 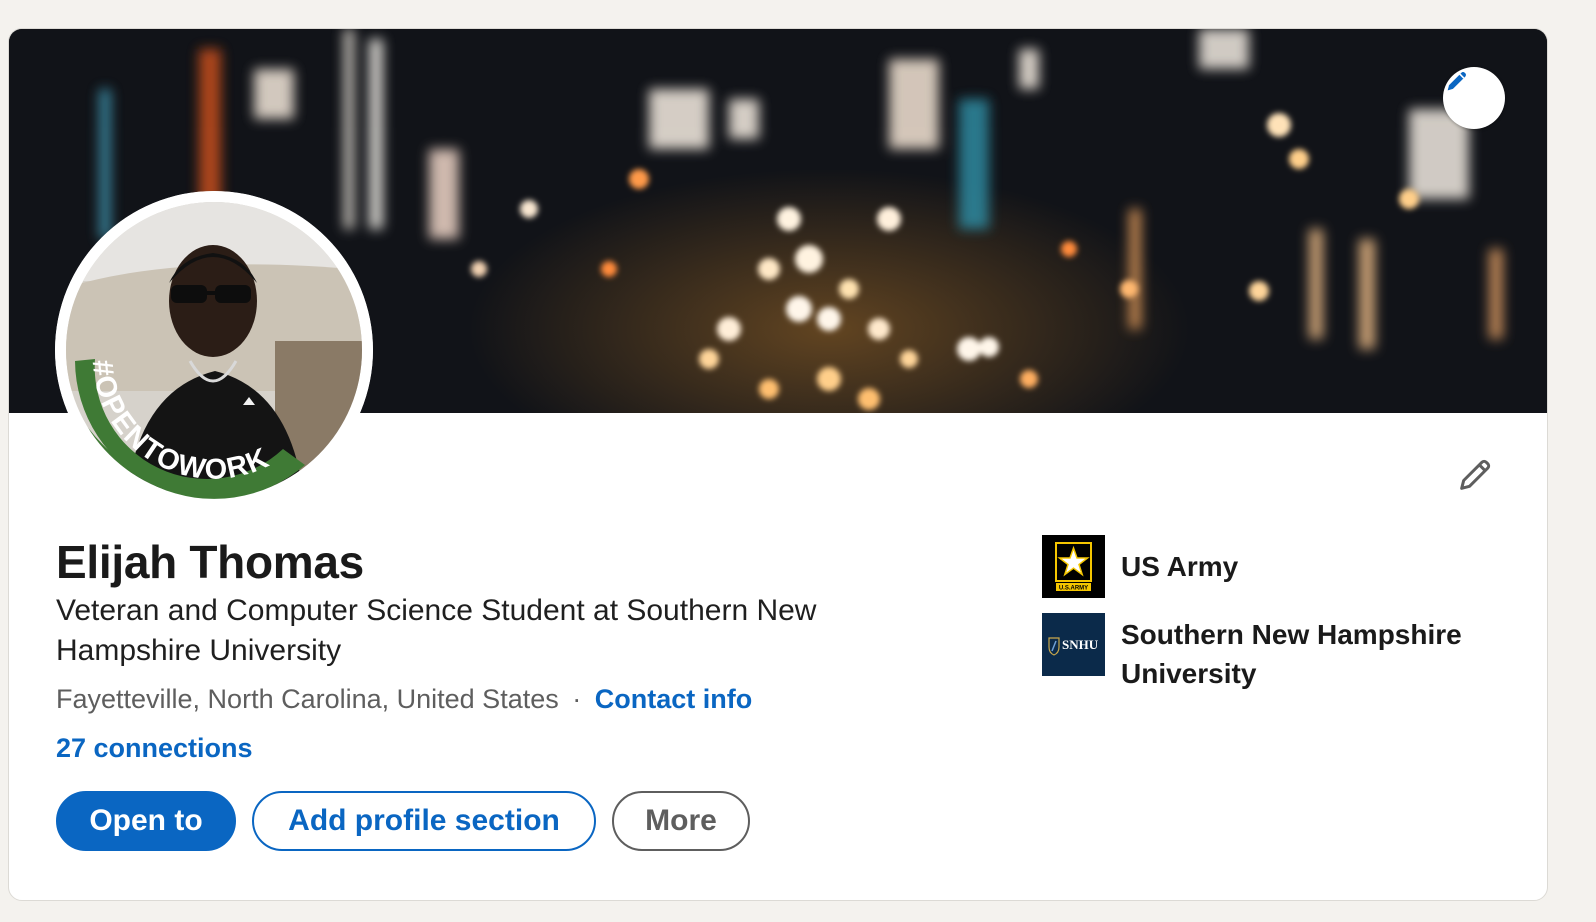 I want to click on connections-link: 27 connections, so click(x=154, y=748).